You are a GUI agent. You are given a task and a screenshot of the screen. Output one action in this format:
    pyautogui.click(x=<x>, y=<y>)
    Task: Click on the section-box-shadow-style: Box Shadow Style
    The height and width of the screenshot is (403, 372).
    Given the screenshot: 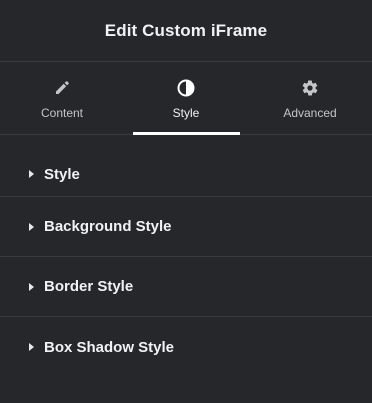 What is the action you would take?
    pyautogui.click(x=186, y=347)
    